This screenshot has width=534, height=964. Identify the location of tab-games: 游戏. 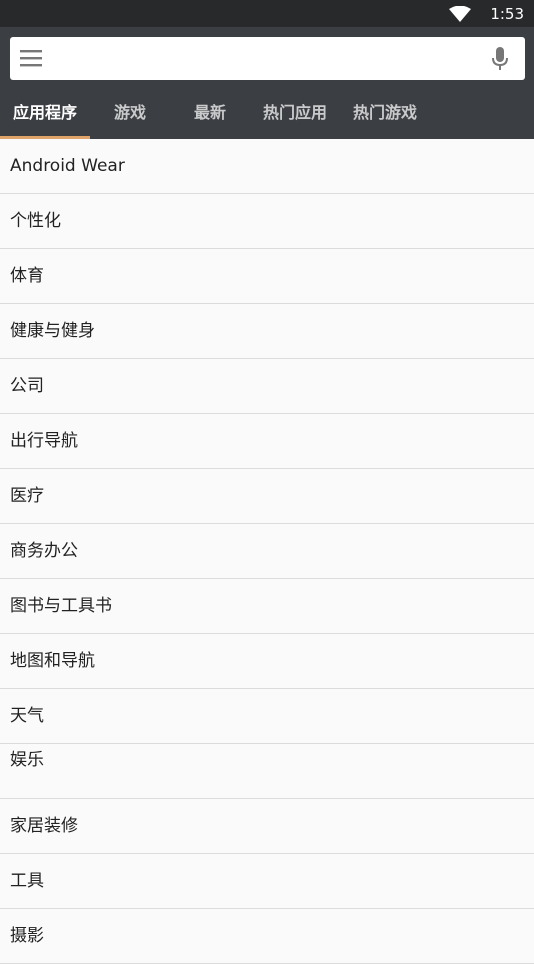
(130, 116).